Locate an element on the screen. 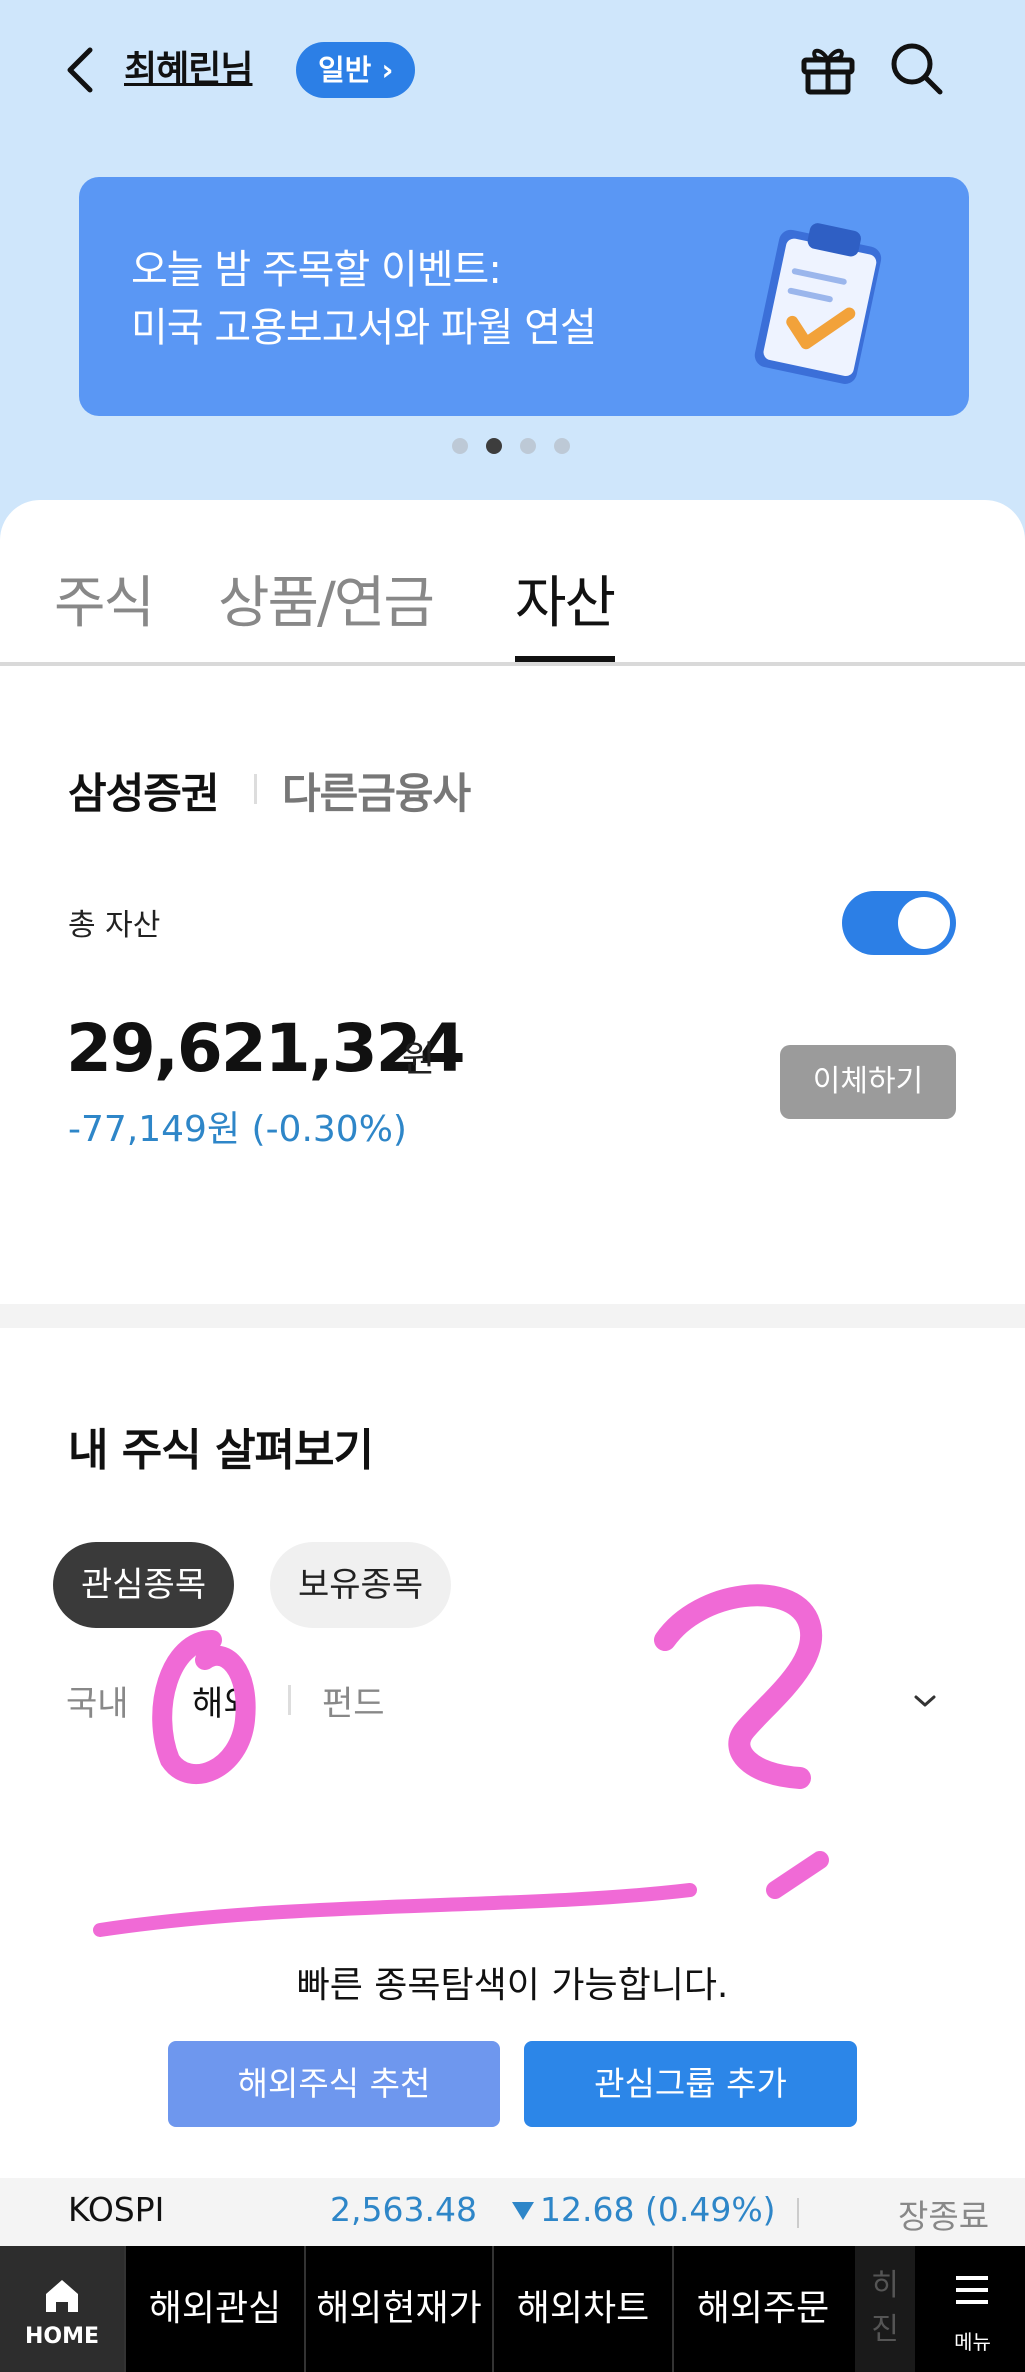  tab-assets: 자산 is located at coordinates (565, 598).